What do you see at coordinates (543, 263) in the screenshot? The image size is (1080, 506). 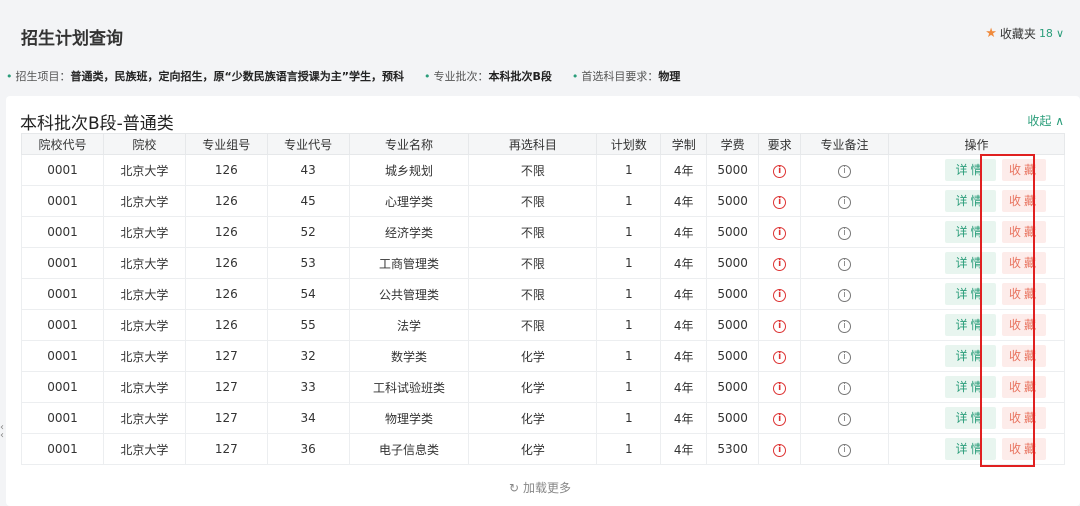 I see `table-row: 0001 北京大学 126 53 工商管理类 不限 1 4年 5000 i i 详情 收藏` at bounding box center [543, 263].